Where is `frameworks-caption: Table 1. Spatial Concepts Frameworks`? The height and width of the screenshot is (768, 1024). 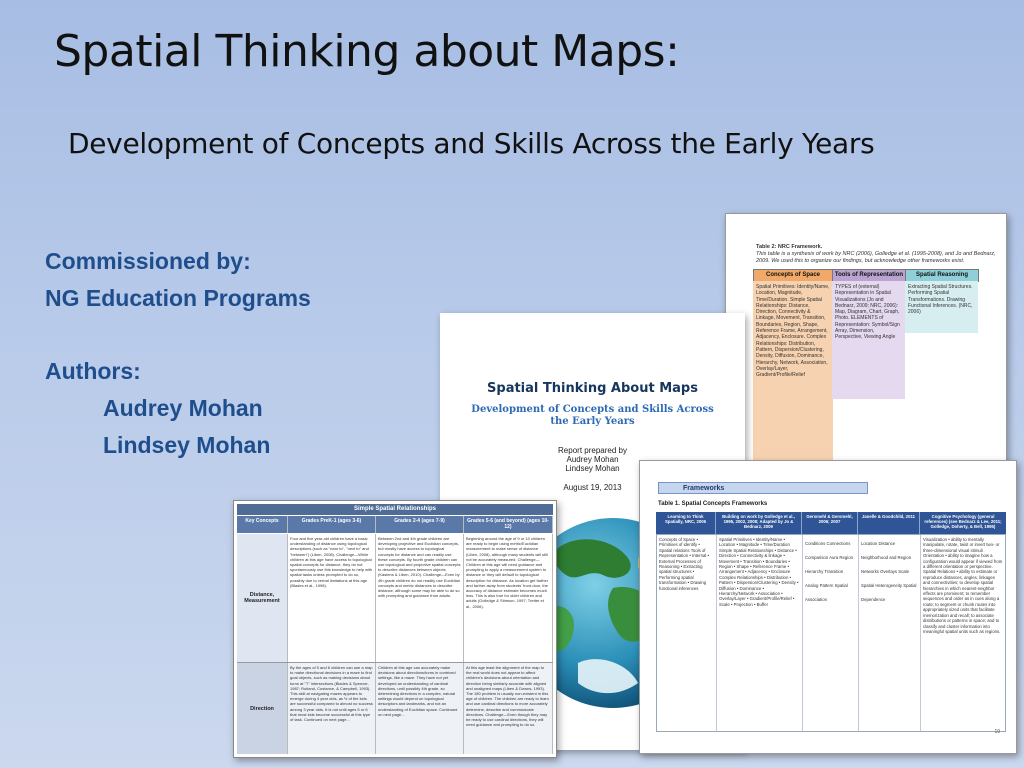 frameworks-caption: Table 1. Spatial Concepts Frameworks is located at coordinates (713, 504).